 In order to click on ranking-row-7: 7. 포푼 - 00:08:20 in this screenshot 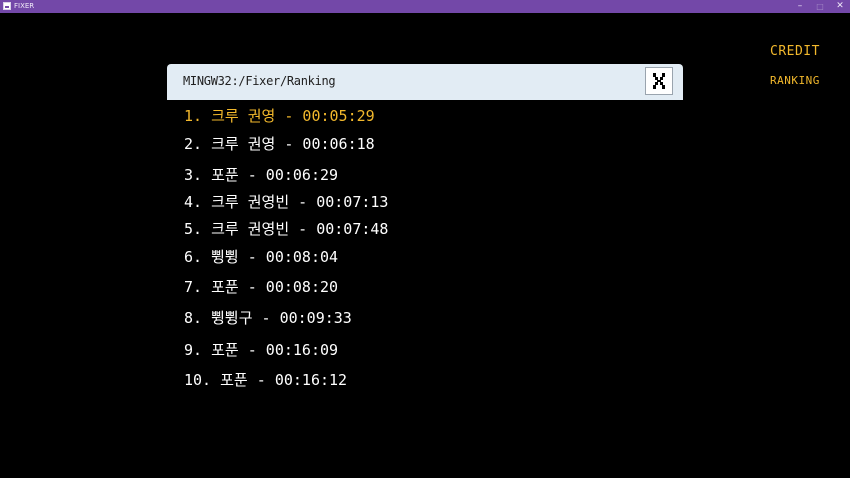, I will do `click(261, 287)`.